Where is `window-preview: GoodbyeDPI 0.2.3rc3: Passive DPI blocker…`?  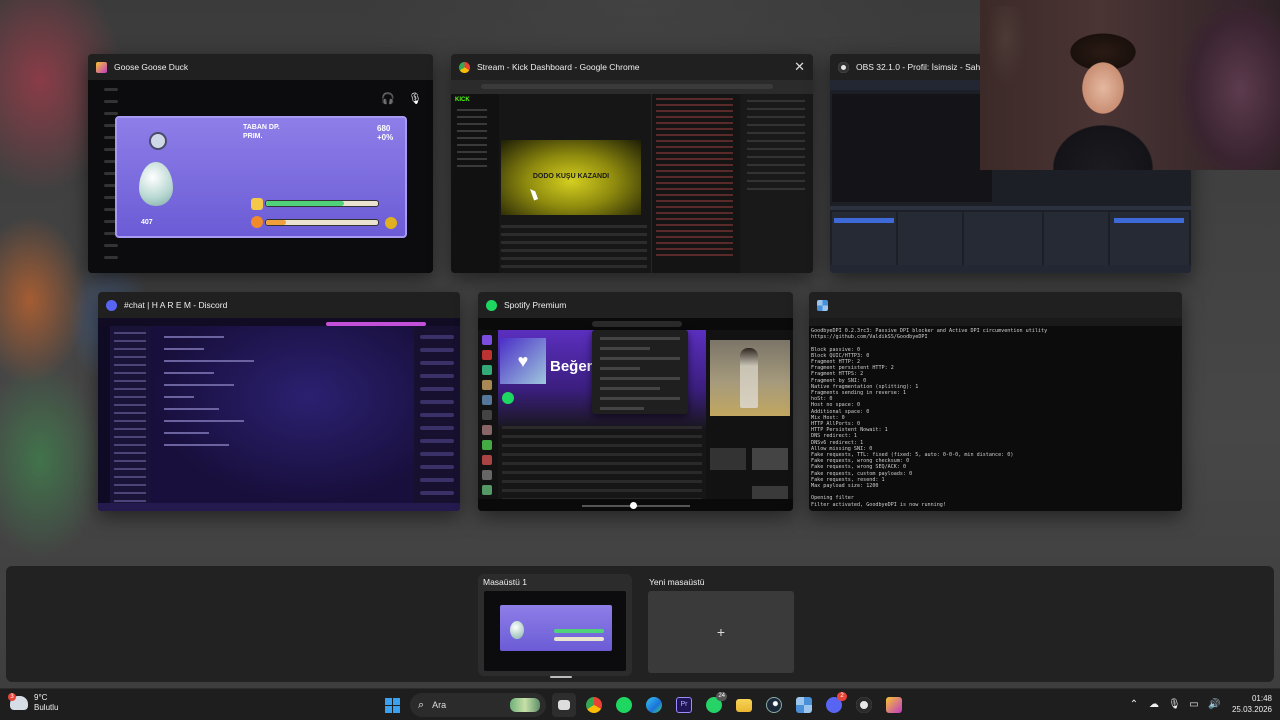 window-preview: GoodbyeDPI 0.2.3rc3: Passive DPI blocker… is located at coordinates (995, 414).